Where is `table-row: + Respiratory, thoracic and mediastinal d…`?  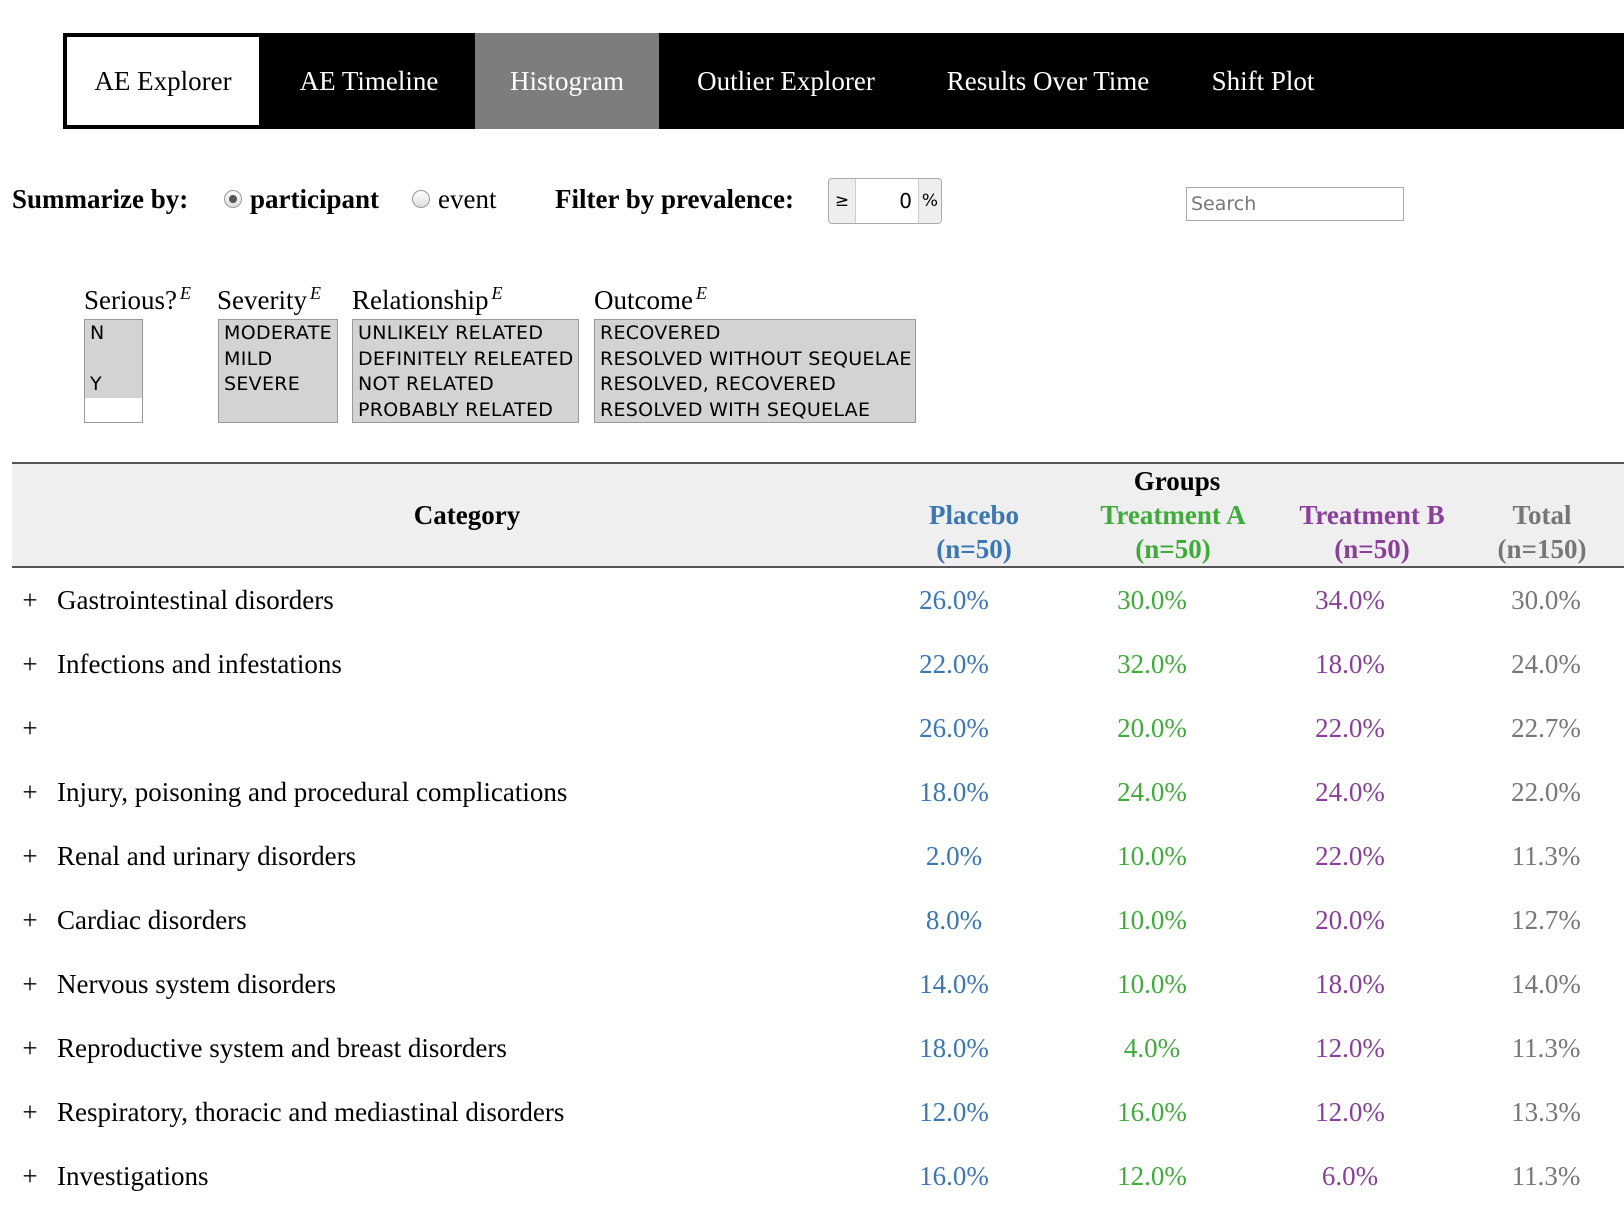 table-row: + Respiratory, thoracic and mediastinal d… is located at coordinates (818, 1112).